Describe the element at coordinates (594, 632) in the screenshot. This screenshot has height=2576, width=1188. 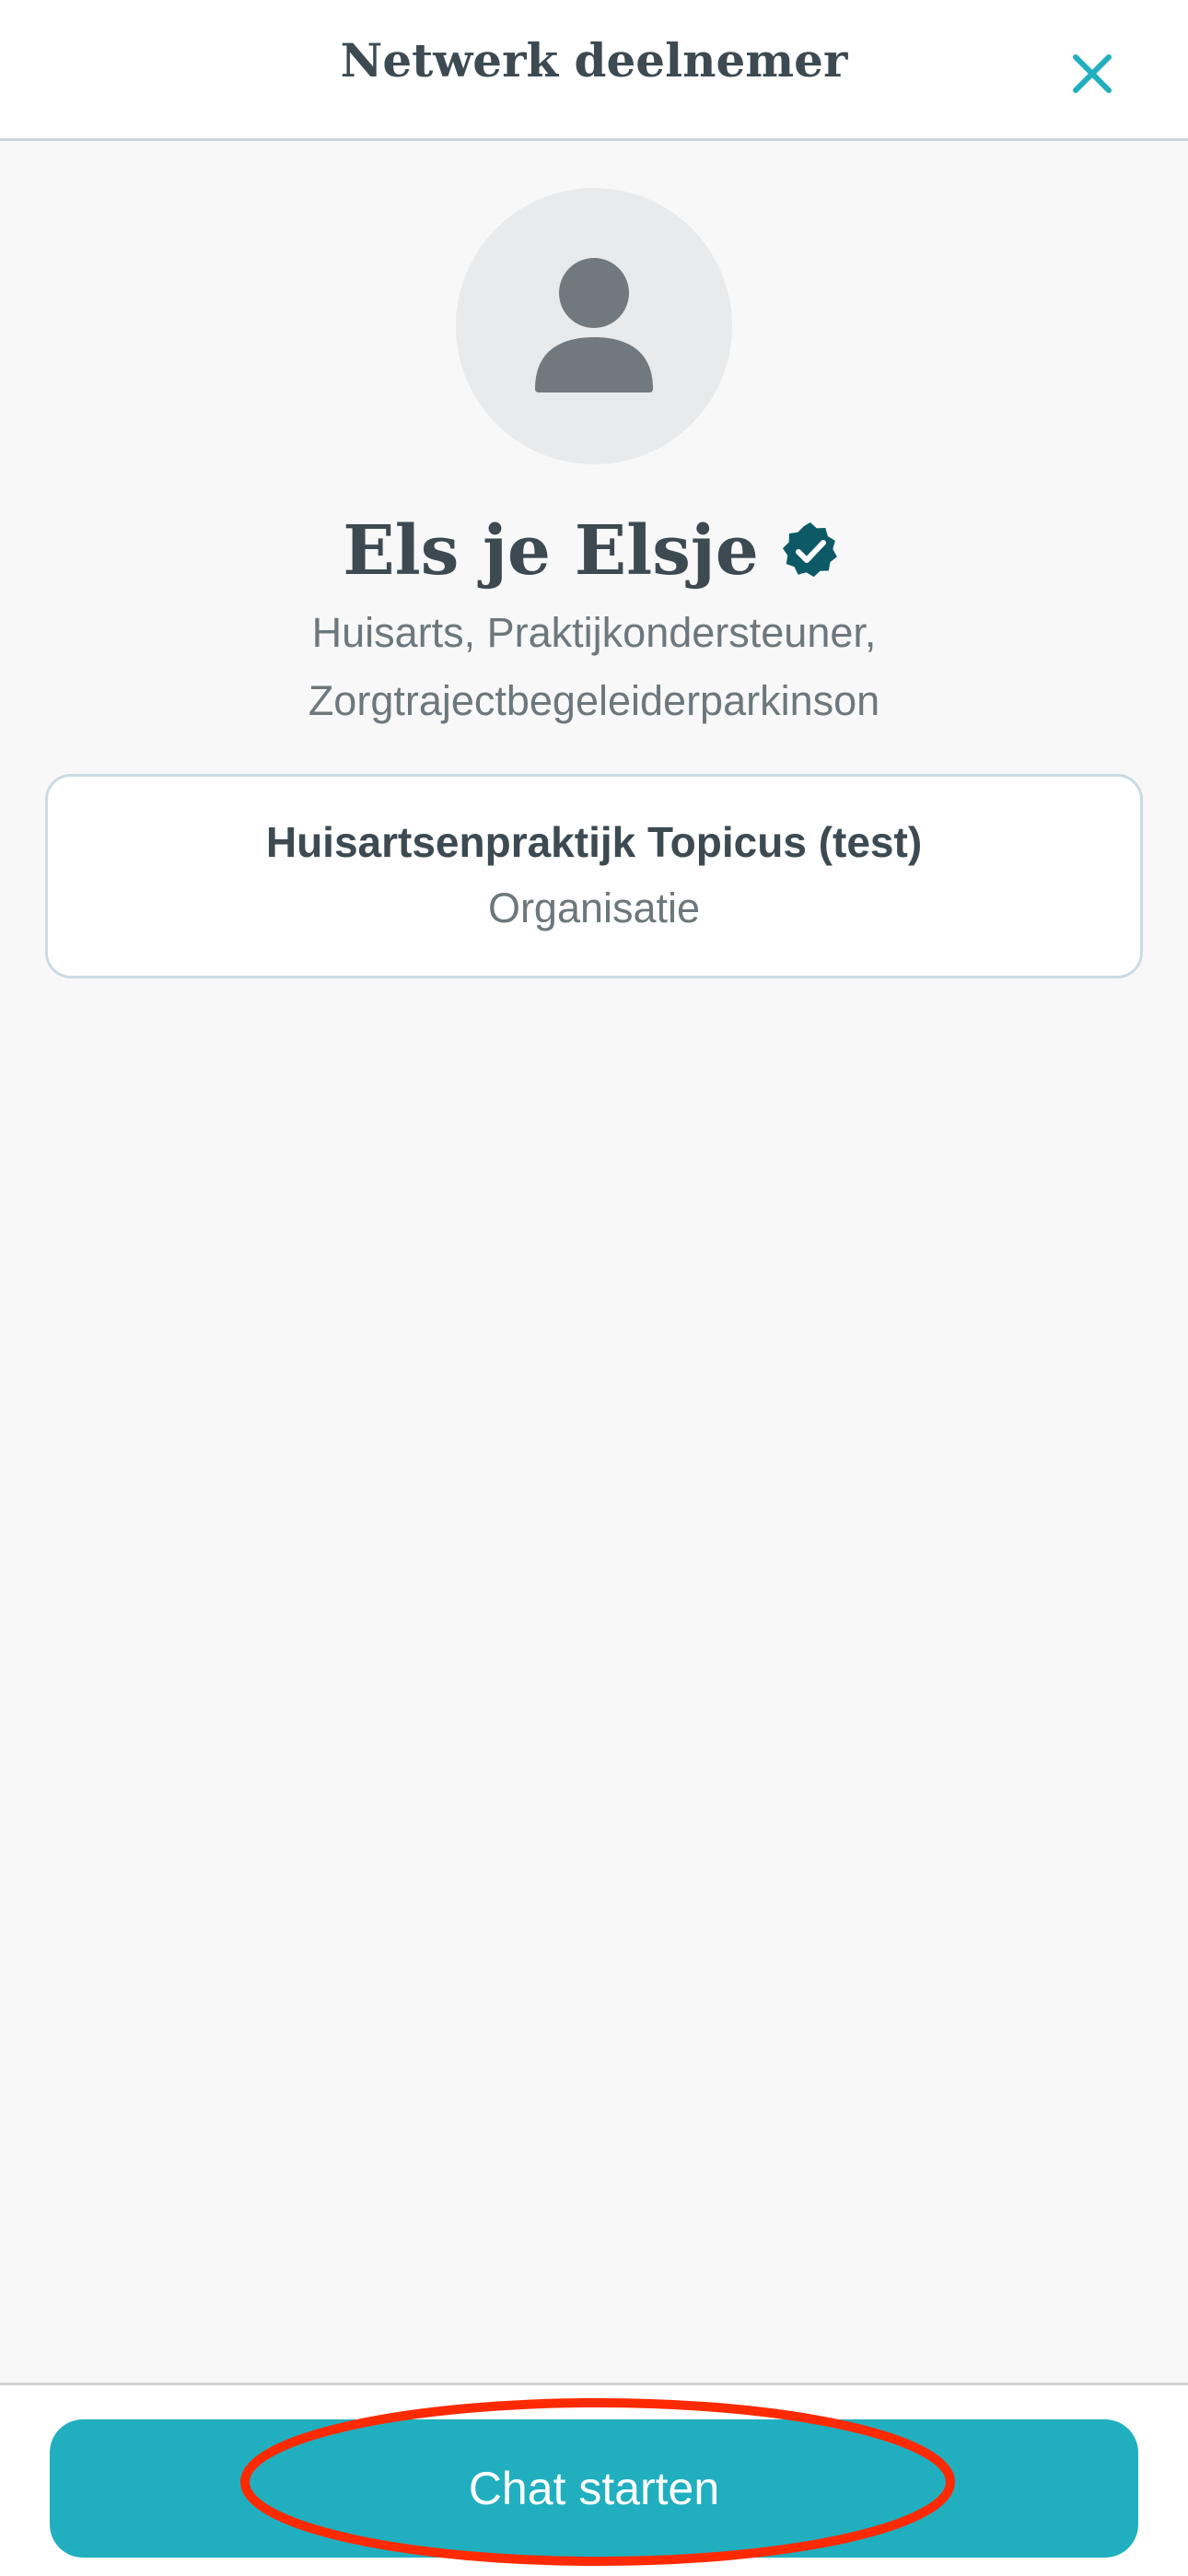
I see `roles-line-1: Huisarts, Praktijkondersteuner,` at that location.